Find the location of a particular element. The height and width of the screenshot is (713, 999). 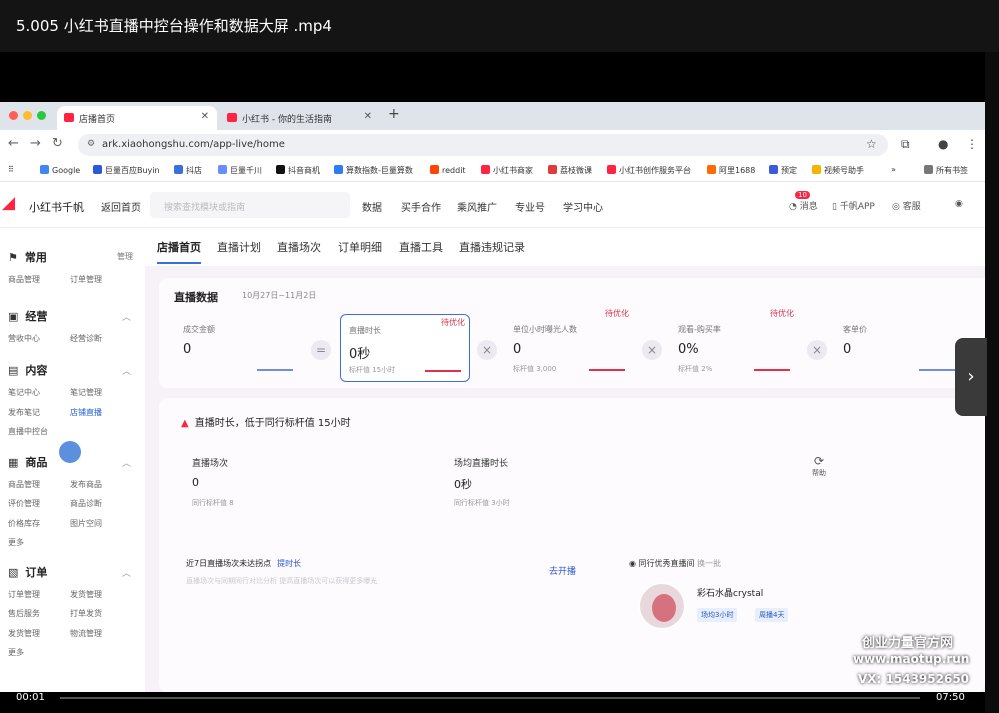

section-goods: ▦ 商品 is located at coordinates (27, 462).